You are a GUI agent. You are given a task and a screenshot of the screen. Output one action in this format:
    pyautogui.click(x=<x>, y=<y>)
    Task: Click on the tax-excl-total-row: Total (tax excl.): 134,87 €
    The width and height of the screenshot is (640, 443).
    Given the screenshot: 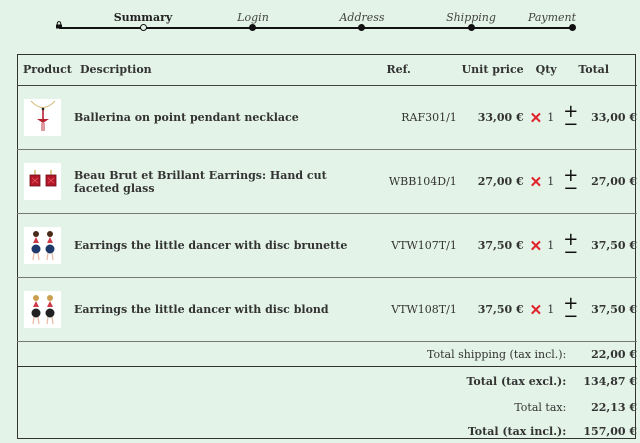 What is the action you would take?
    pyautogui.click(x=327, y=380)
    